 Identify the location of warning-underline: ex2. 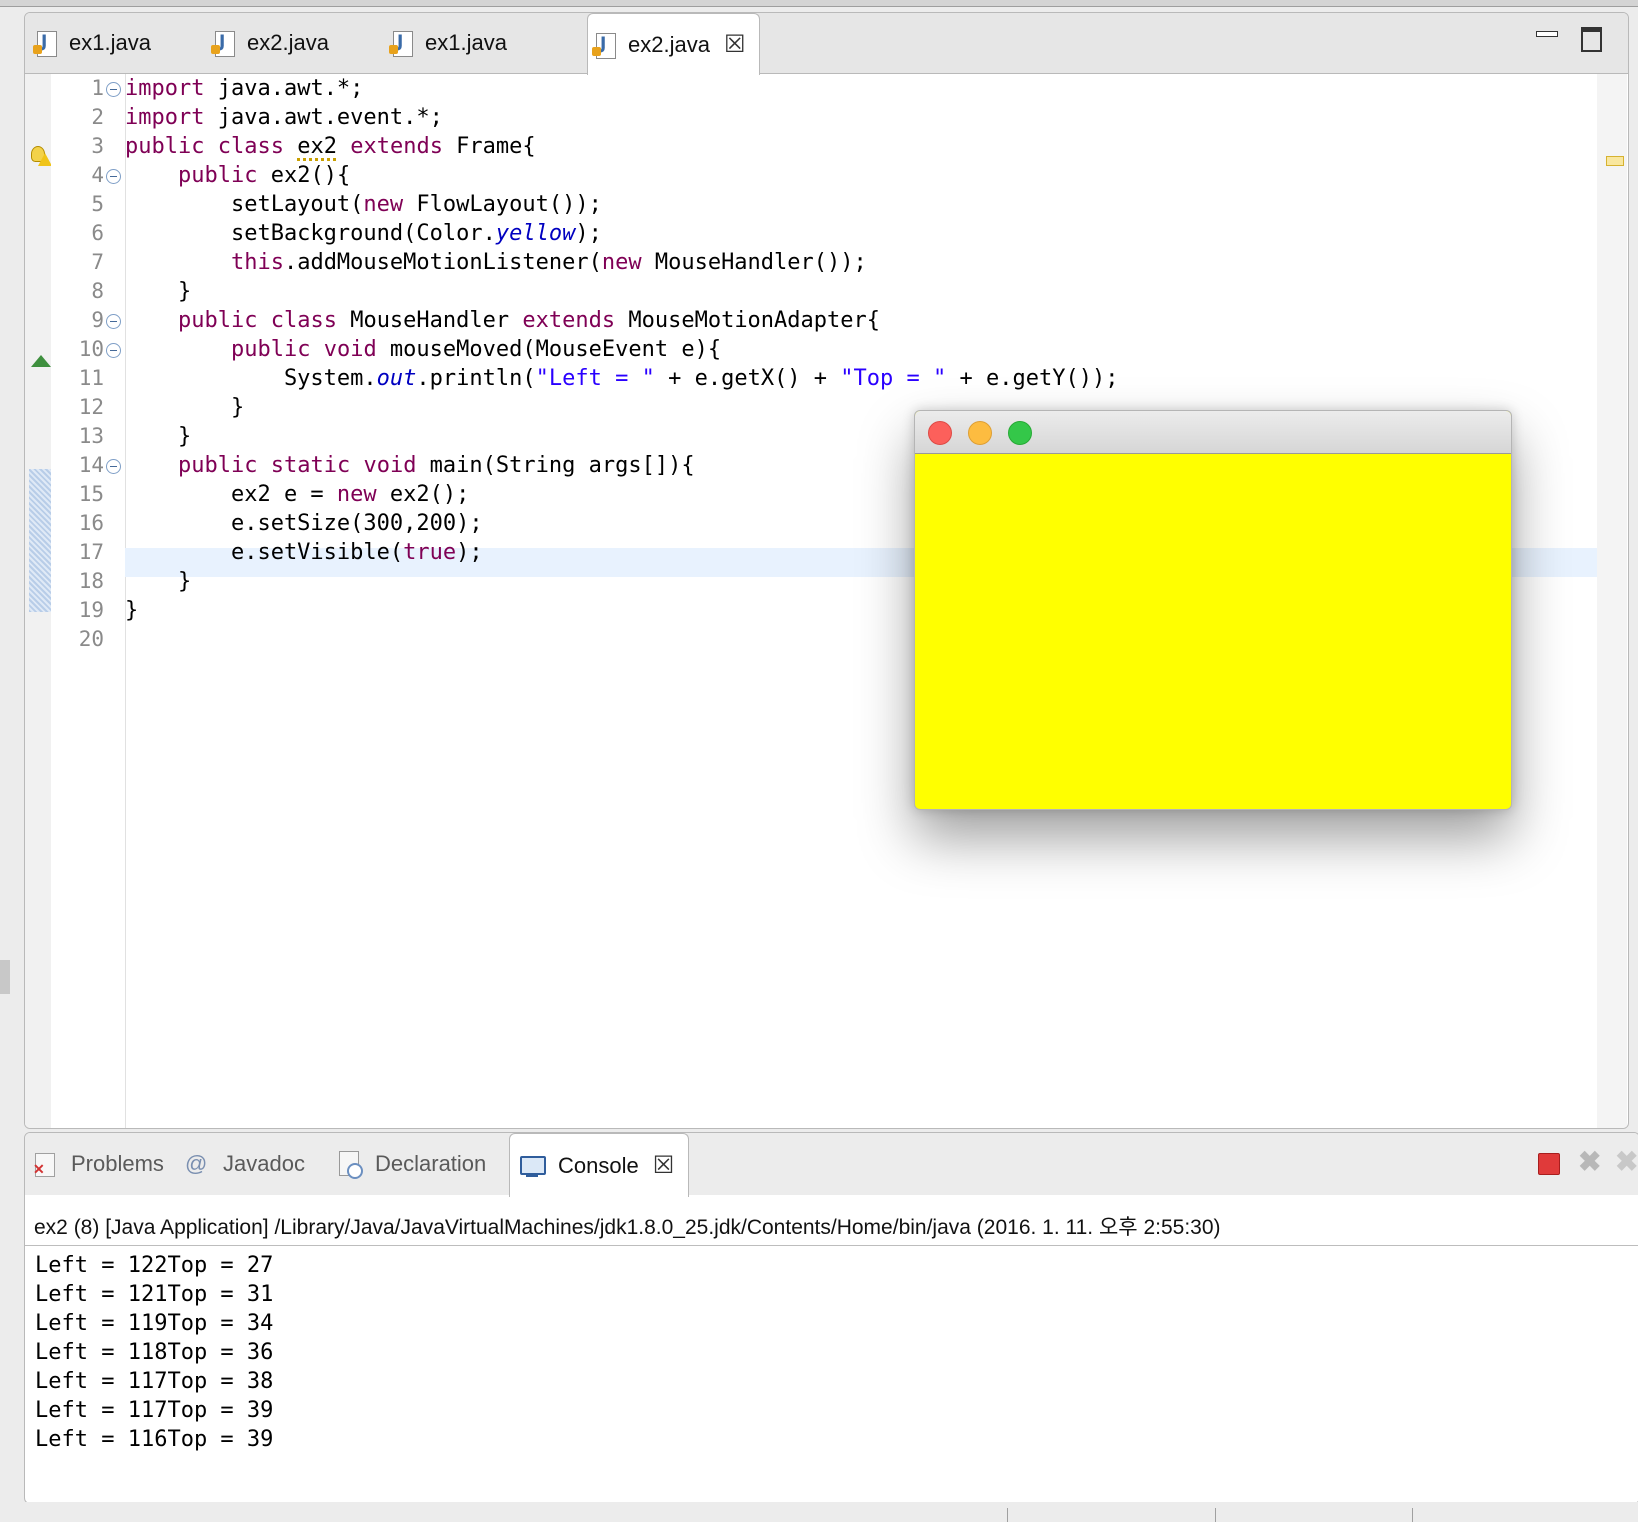
(317, 146).